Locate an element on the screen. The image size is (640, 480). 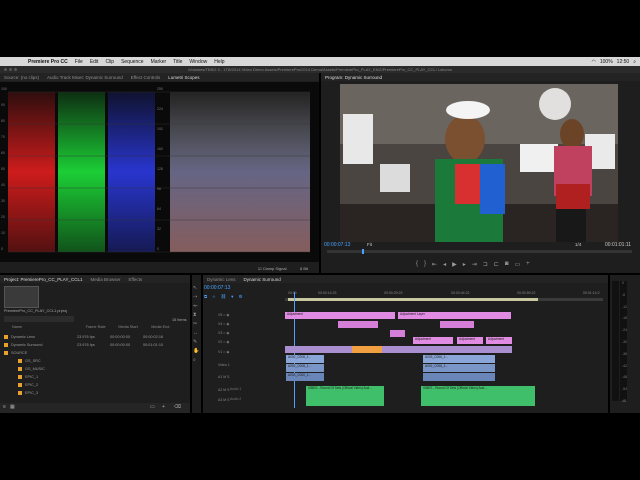
project-list-item: GS_SRC is located at coordinates (94, 361).